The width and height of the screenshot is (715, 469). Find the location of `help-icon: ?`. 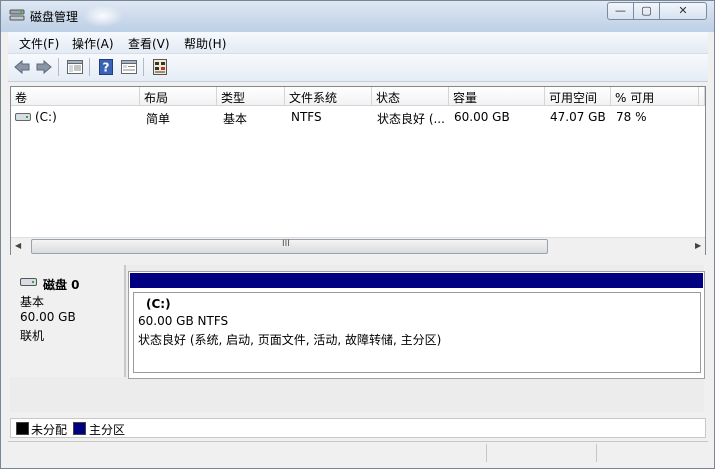

help-icon: ? is located at coordinates (106, 67).